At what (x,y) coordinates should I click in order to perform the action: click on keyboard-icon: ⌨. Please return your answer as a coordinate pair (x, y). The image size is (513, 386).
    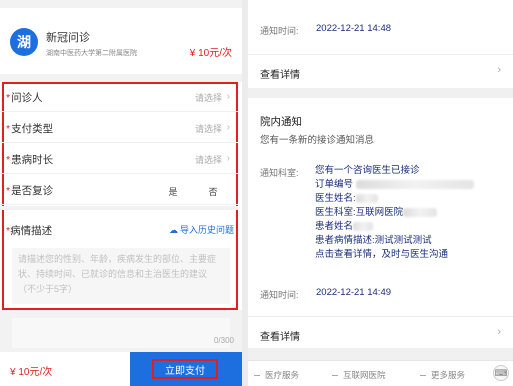
    Looking at the image, I should click on (501, 373).